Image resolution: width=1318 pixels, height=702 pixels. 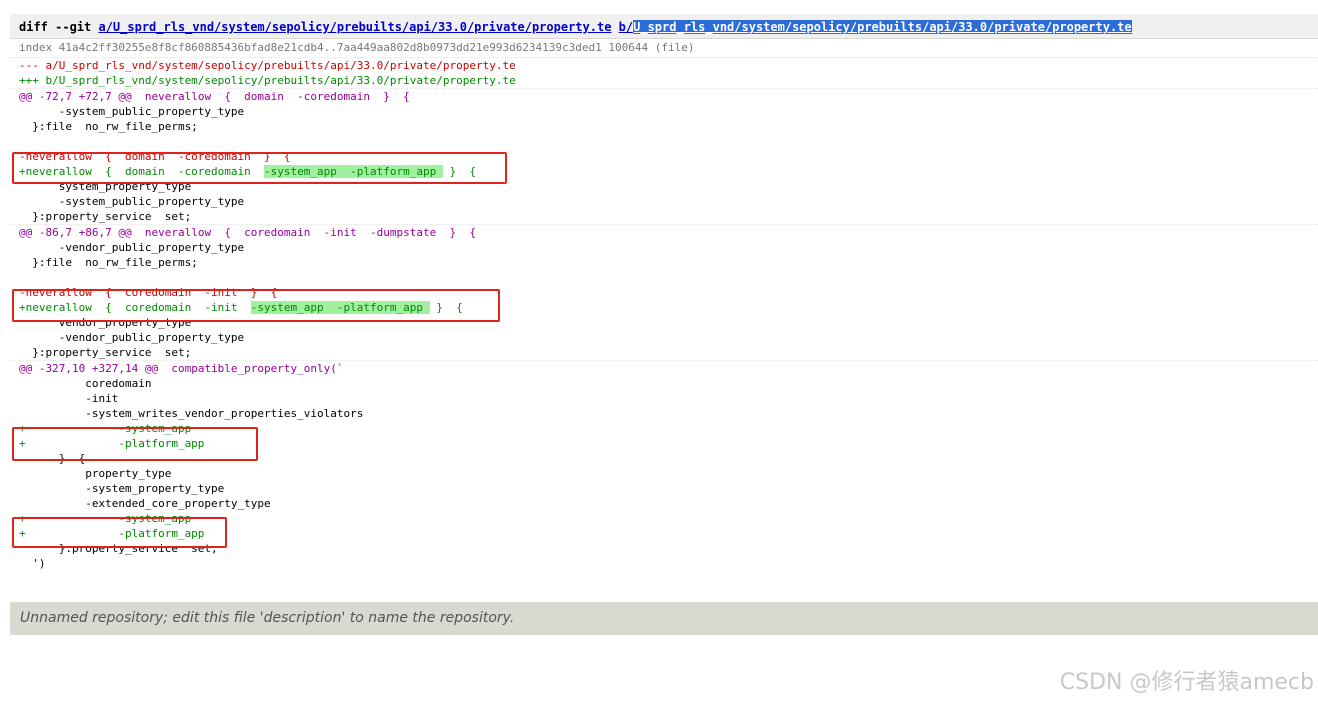 I want to click on diff-line: -system_property_type, so click(x=122, y=488).